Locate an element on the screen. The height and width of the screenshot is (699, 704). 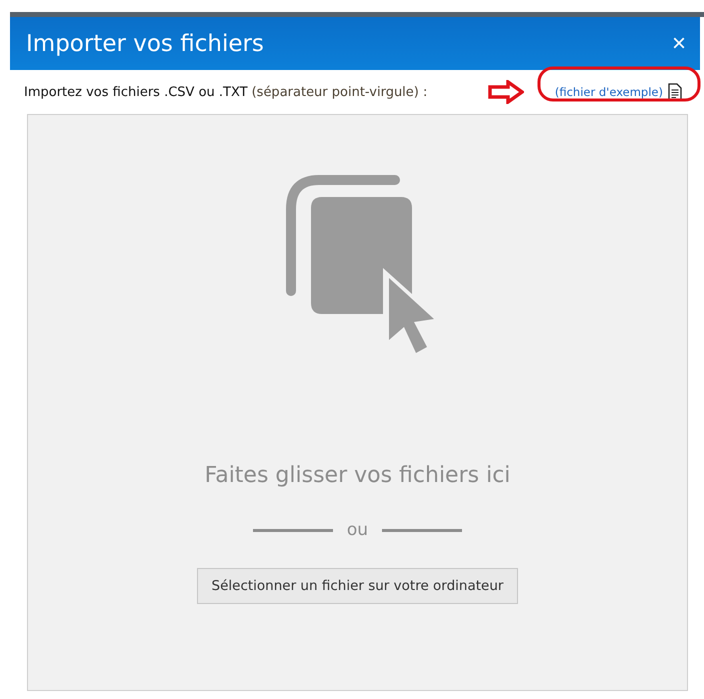
drop-message: Faites glisser vos fichiers ici is located at coordinates (357, 475).